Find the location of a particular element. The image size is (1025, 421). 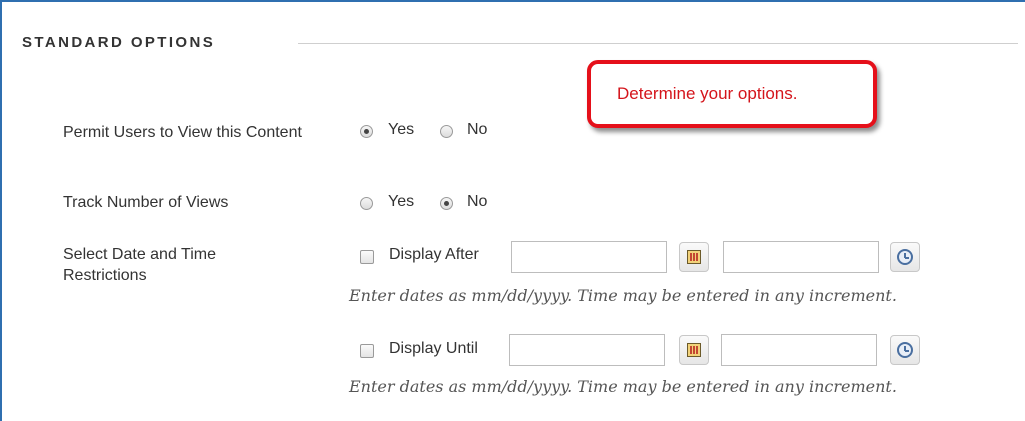

annotation-callout: Determine your options. is located at coordinates (732, 94).